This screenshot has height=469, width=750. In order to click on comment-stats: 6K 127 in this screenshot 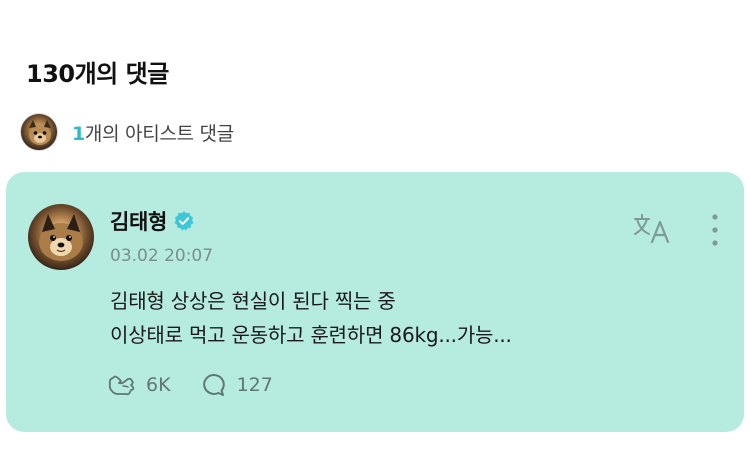, I will do `click(203, 385)`.